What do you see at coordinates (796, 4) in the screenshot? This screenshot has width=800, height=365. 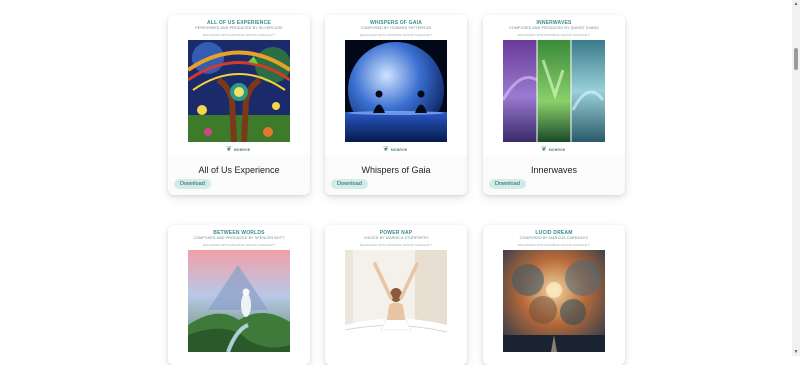 I see `scroll-up-arrow-icon: ▲` at bounding box center [796, 4].